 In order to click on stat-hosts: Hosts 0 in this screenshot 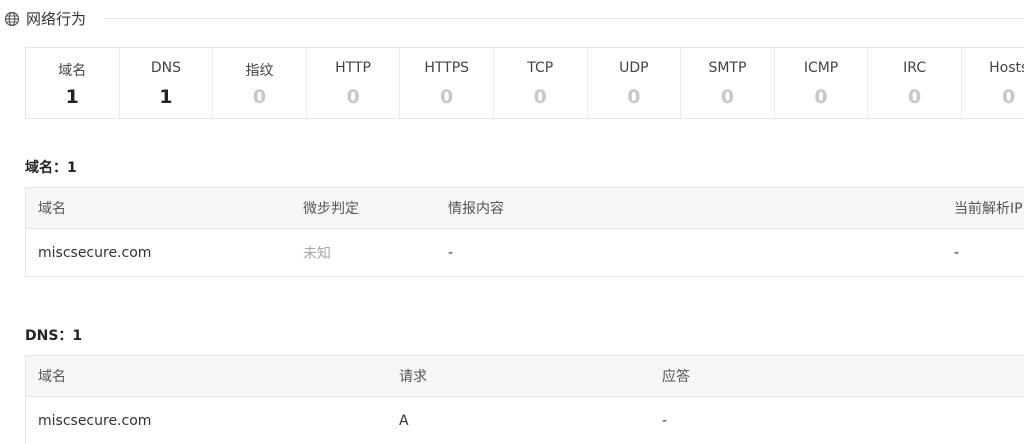, I will do `click(993, 83)`.